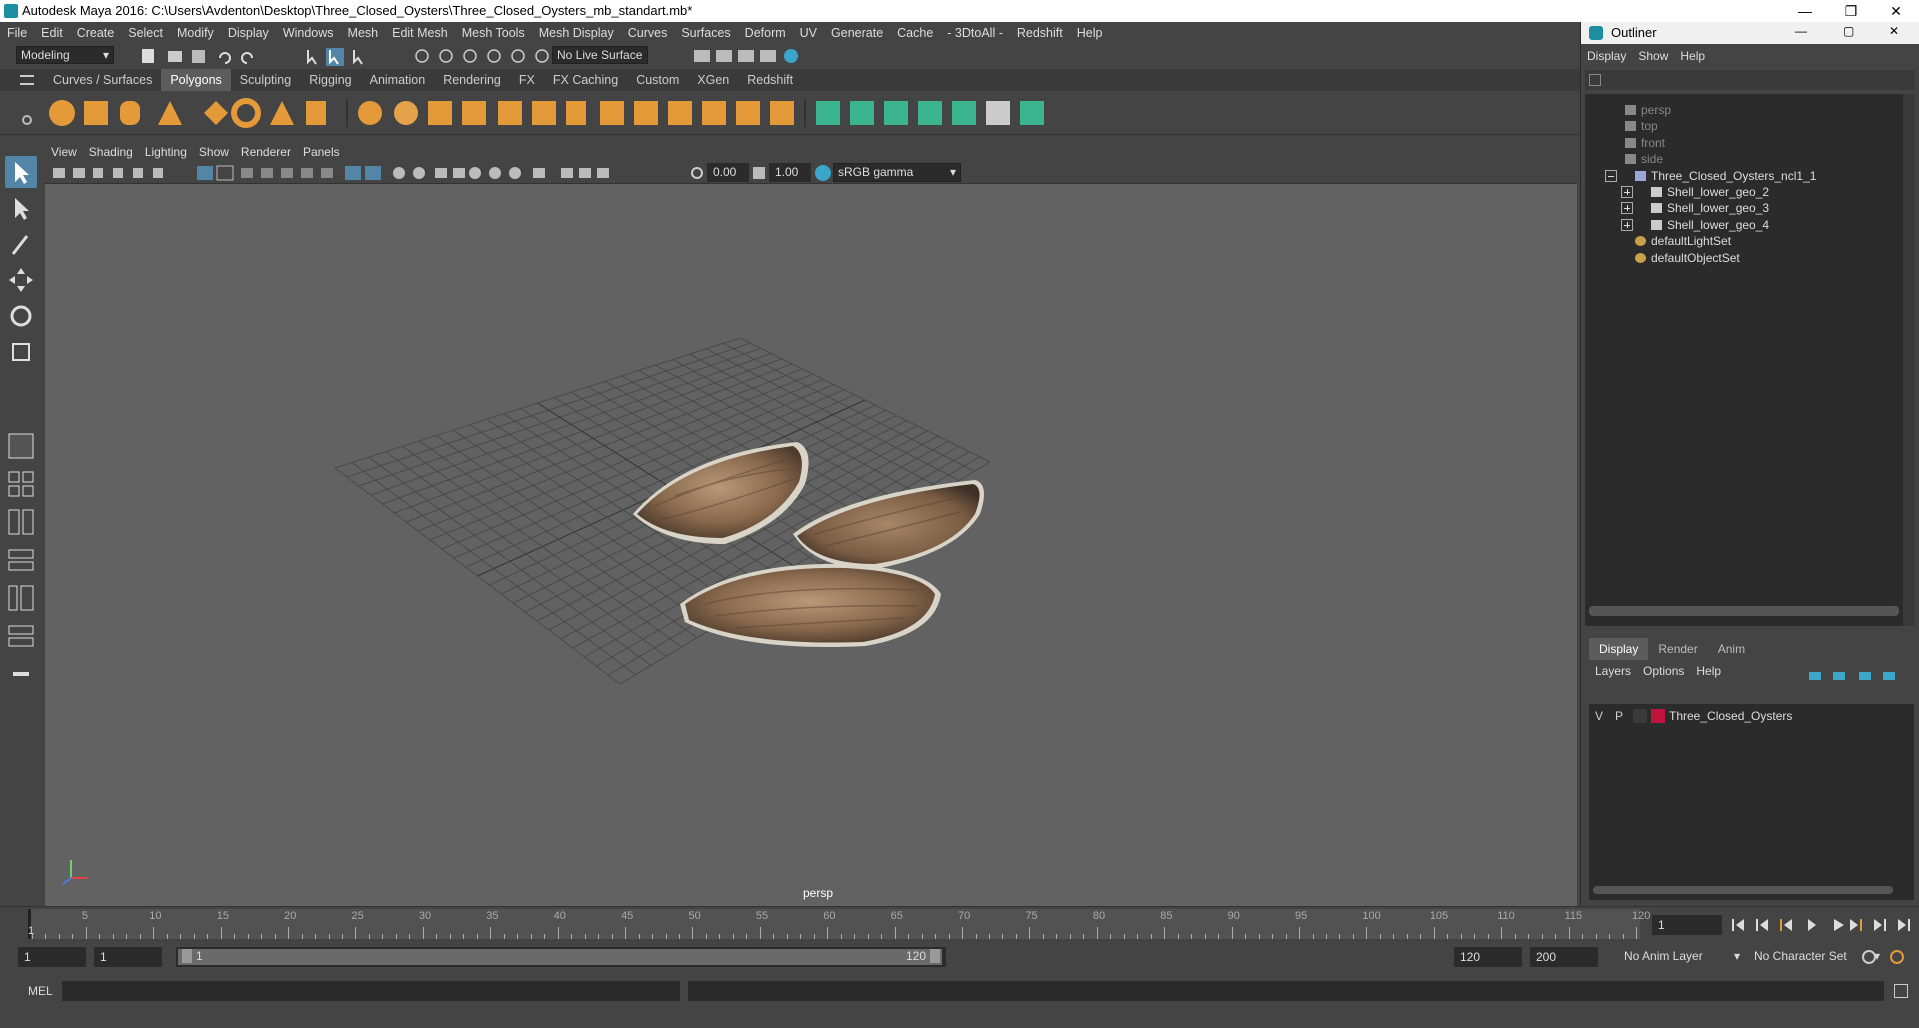 This screenshot has height=1028, width=1919. What do you see at coordinates (1090, 33) in the screenshot?
I see `menu-help: Help` at bounding box center [1090, 33].